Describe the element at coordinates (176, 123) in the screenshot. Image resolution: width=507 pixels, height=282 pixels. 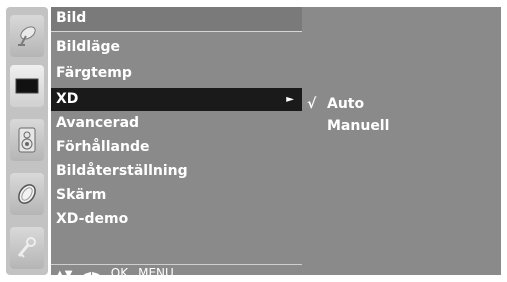
I see `menu-item-avancerad: Avancerad` at that location.